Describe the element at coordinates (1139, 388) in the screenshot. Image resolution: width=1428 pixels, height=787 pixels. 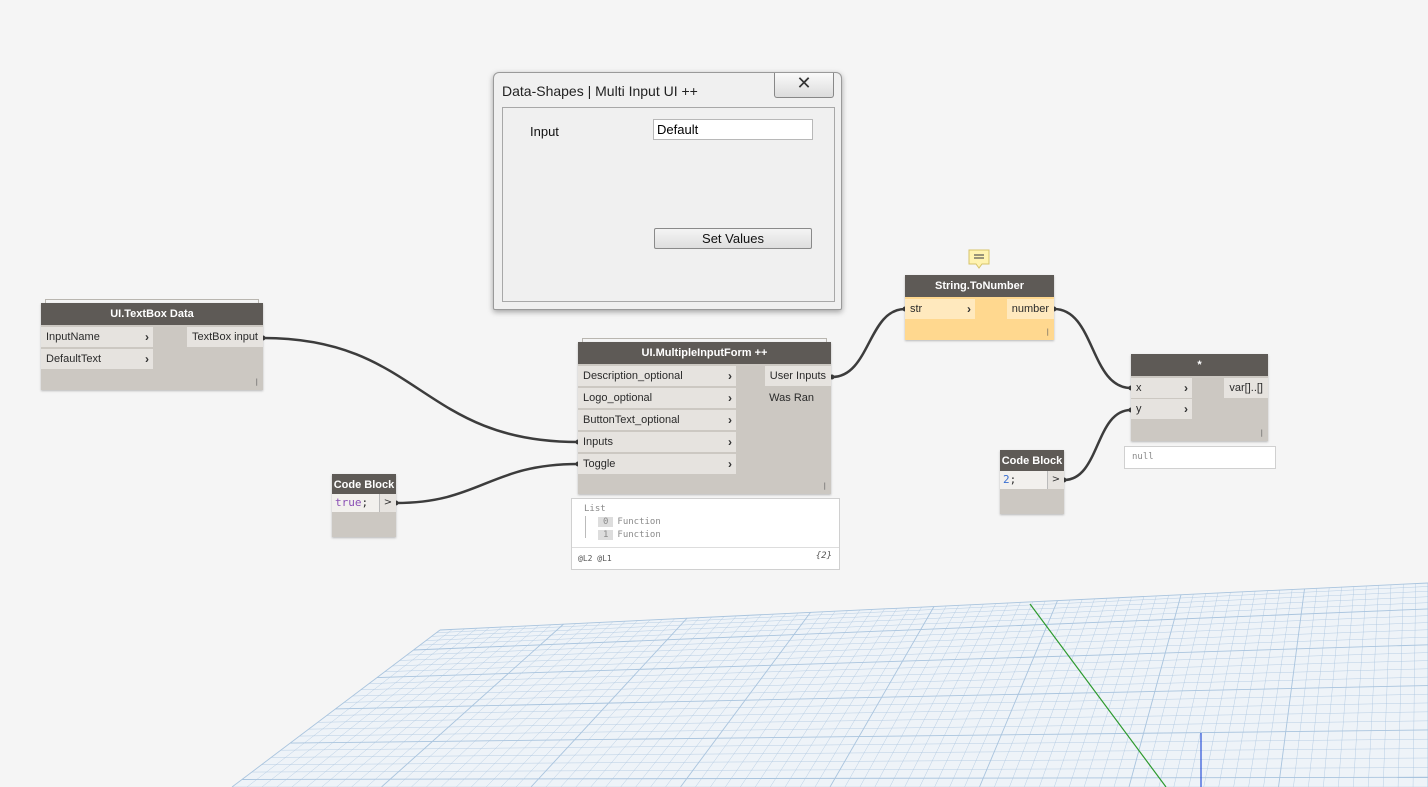
I see `port-label: x` at that location.